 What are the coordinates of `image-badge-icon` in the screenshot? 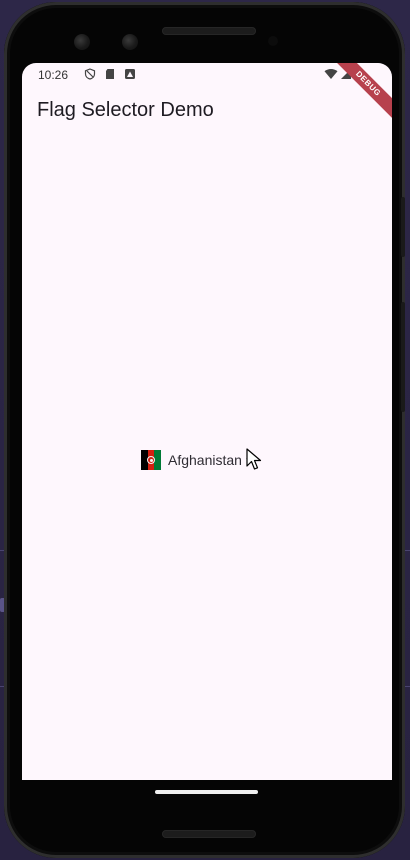 It's located at (130, 74).